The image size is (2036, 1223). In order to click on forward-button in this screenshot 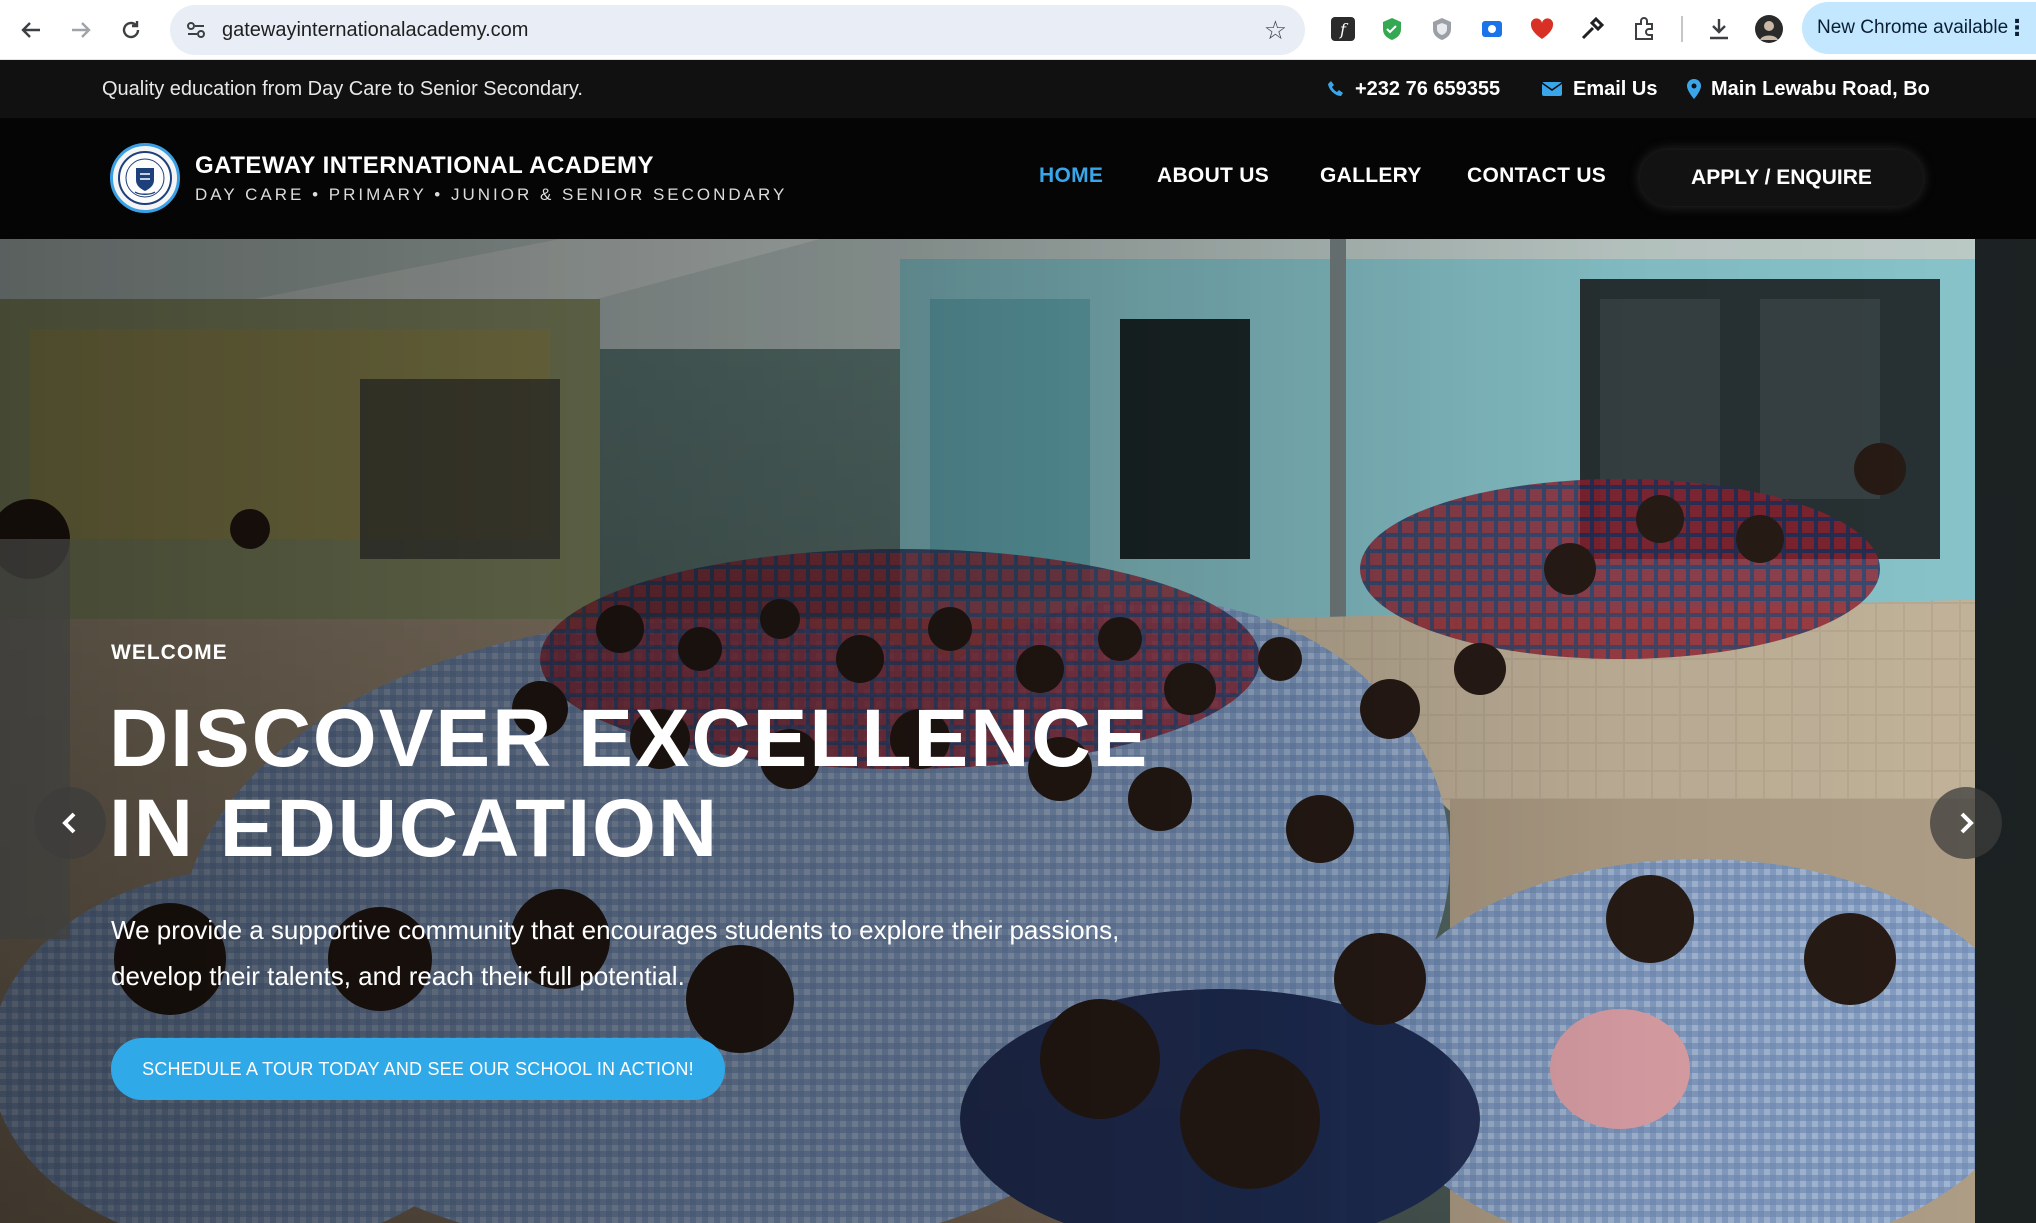, I will do `click(81, 30)`.